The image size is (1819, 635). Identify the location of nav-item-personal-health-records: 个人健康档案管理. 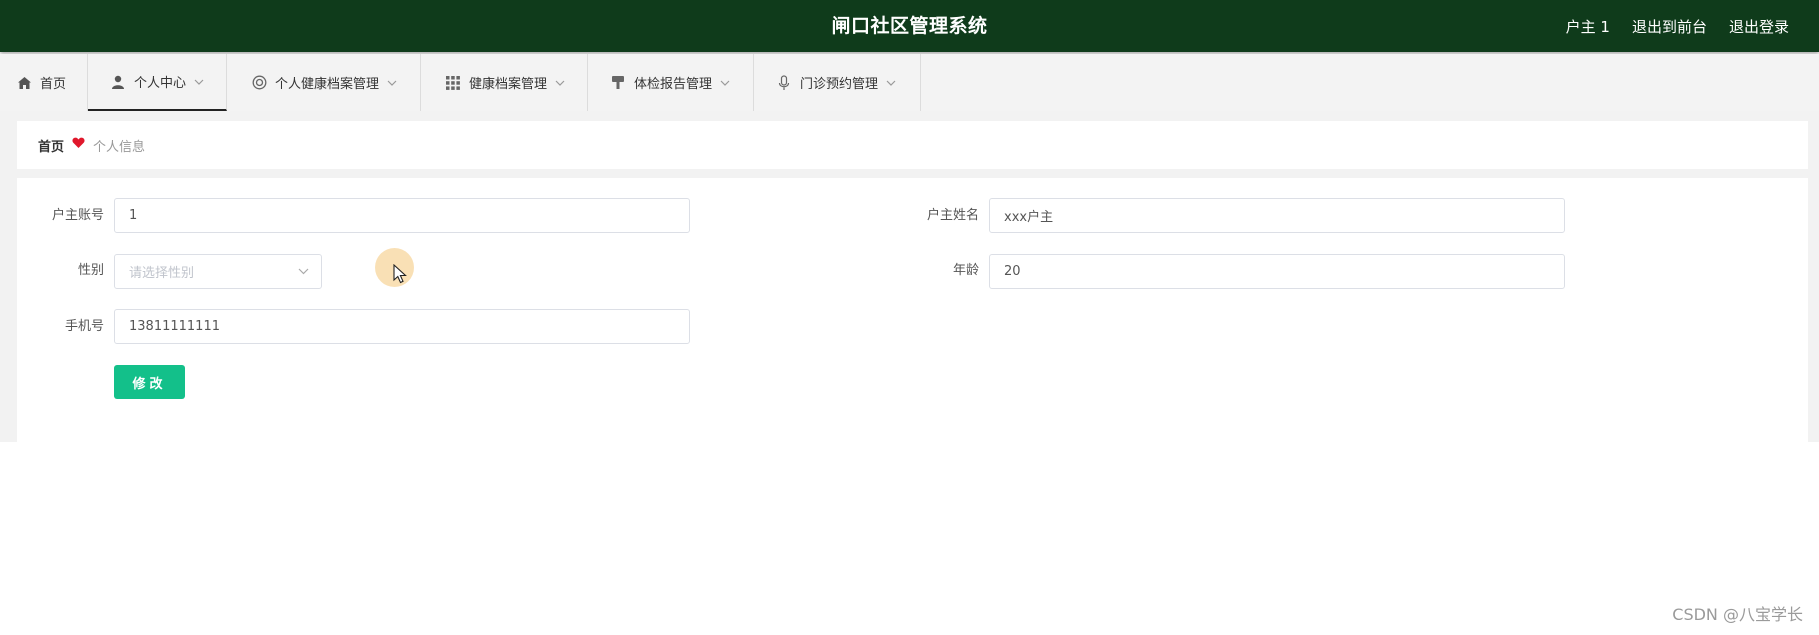
(324, 82).